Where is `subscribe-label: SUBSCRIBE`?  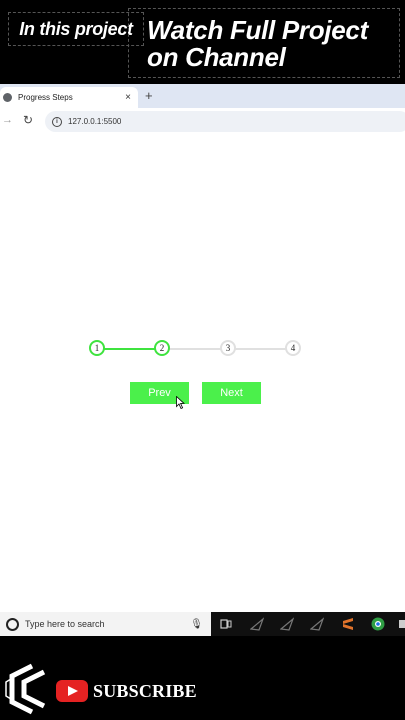
subscribe-label: SUBSCRIBE is located at coordinates (145, 691).